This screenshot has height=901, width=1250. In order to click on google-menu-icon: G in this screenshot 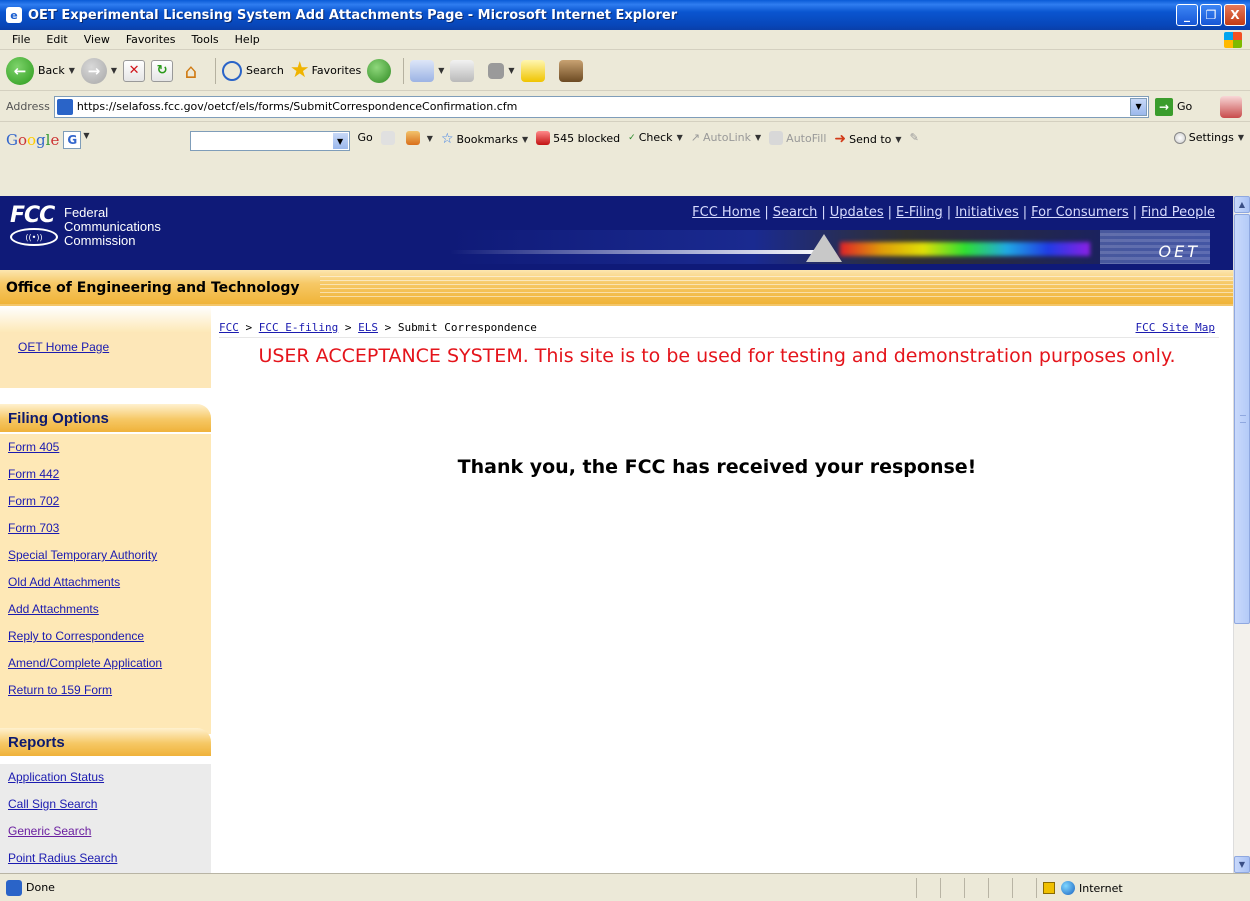, I will do `click(72, 140)`.